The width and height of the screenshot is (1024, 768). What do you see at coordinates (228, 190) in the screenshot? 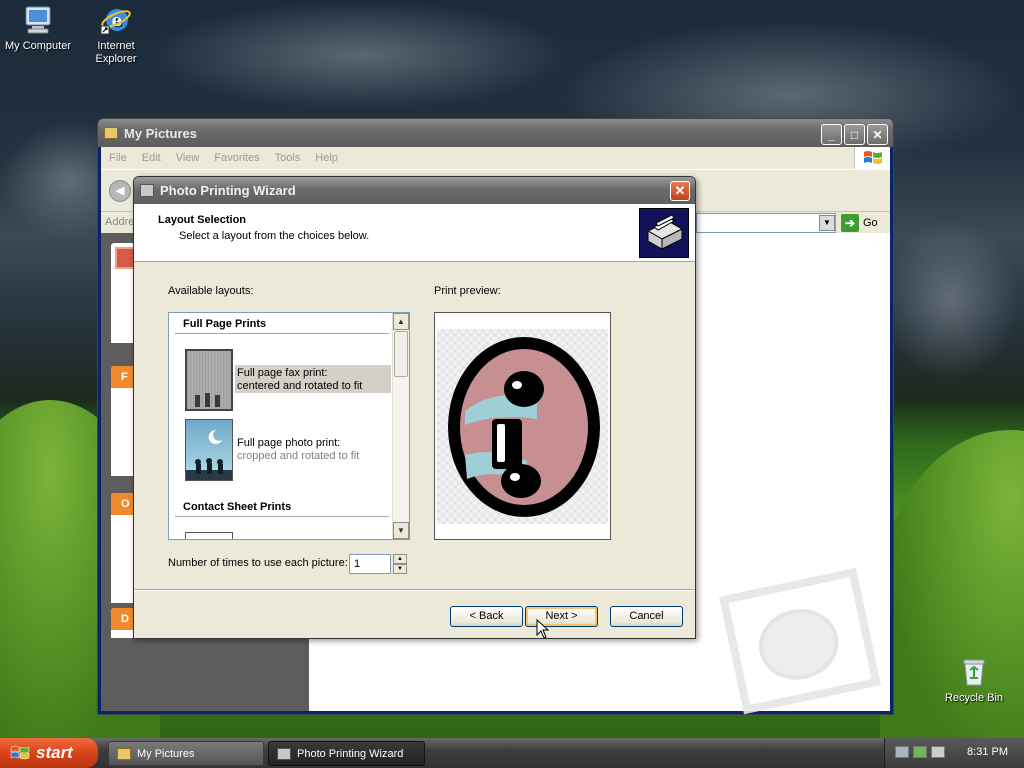
I see `wizard-title: Photo Printing Wizard` at bounding box center [228, 190].